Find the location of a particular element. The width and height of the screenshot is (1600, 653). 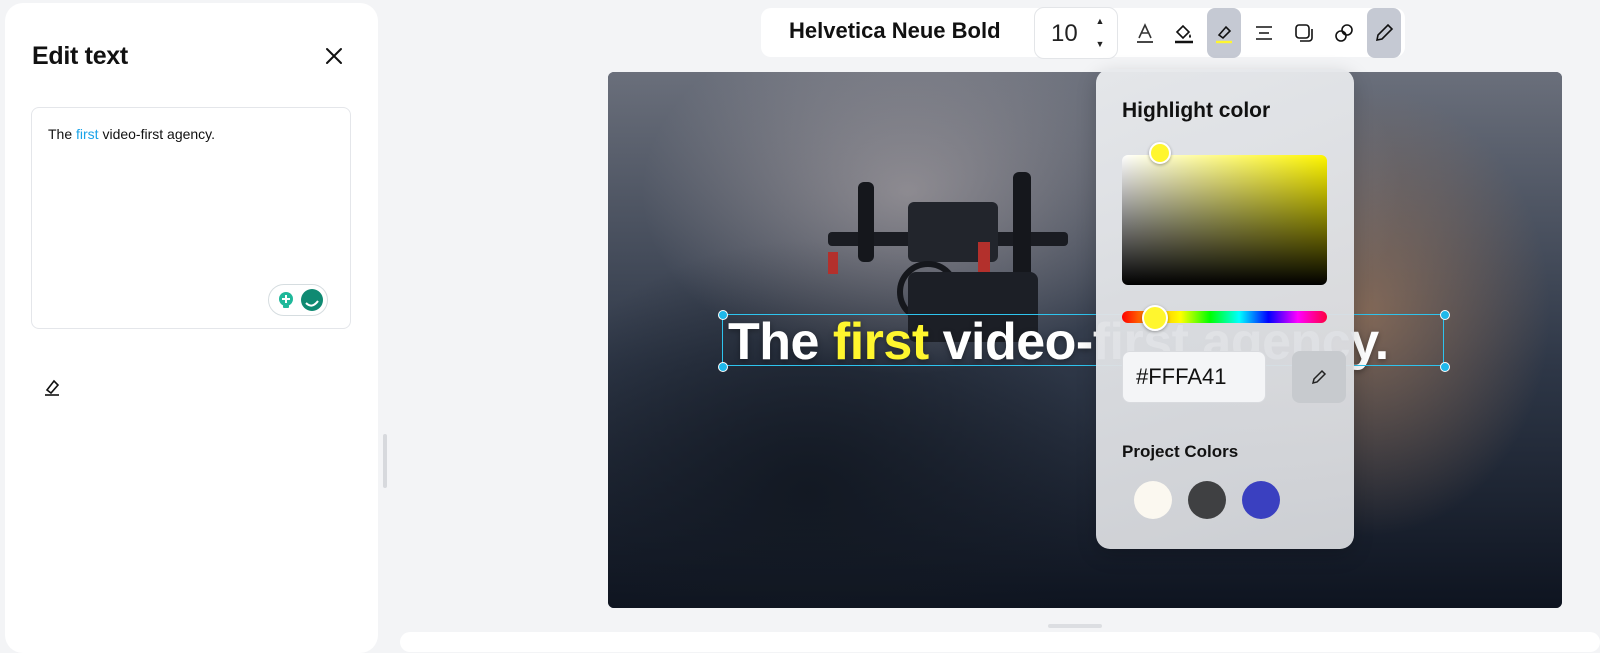

popover-title: Highlight color is located at coordinates (1196, 110).